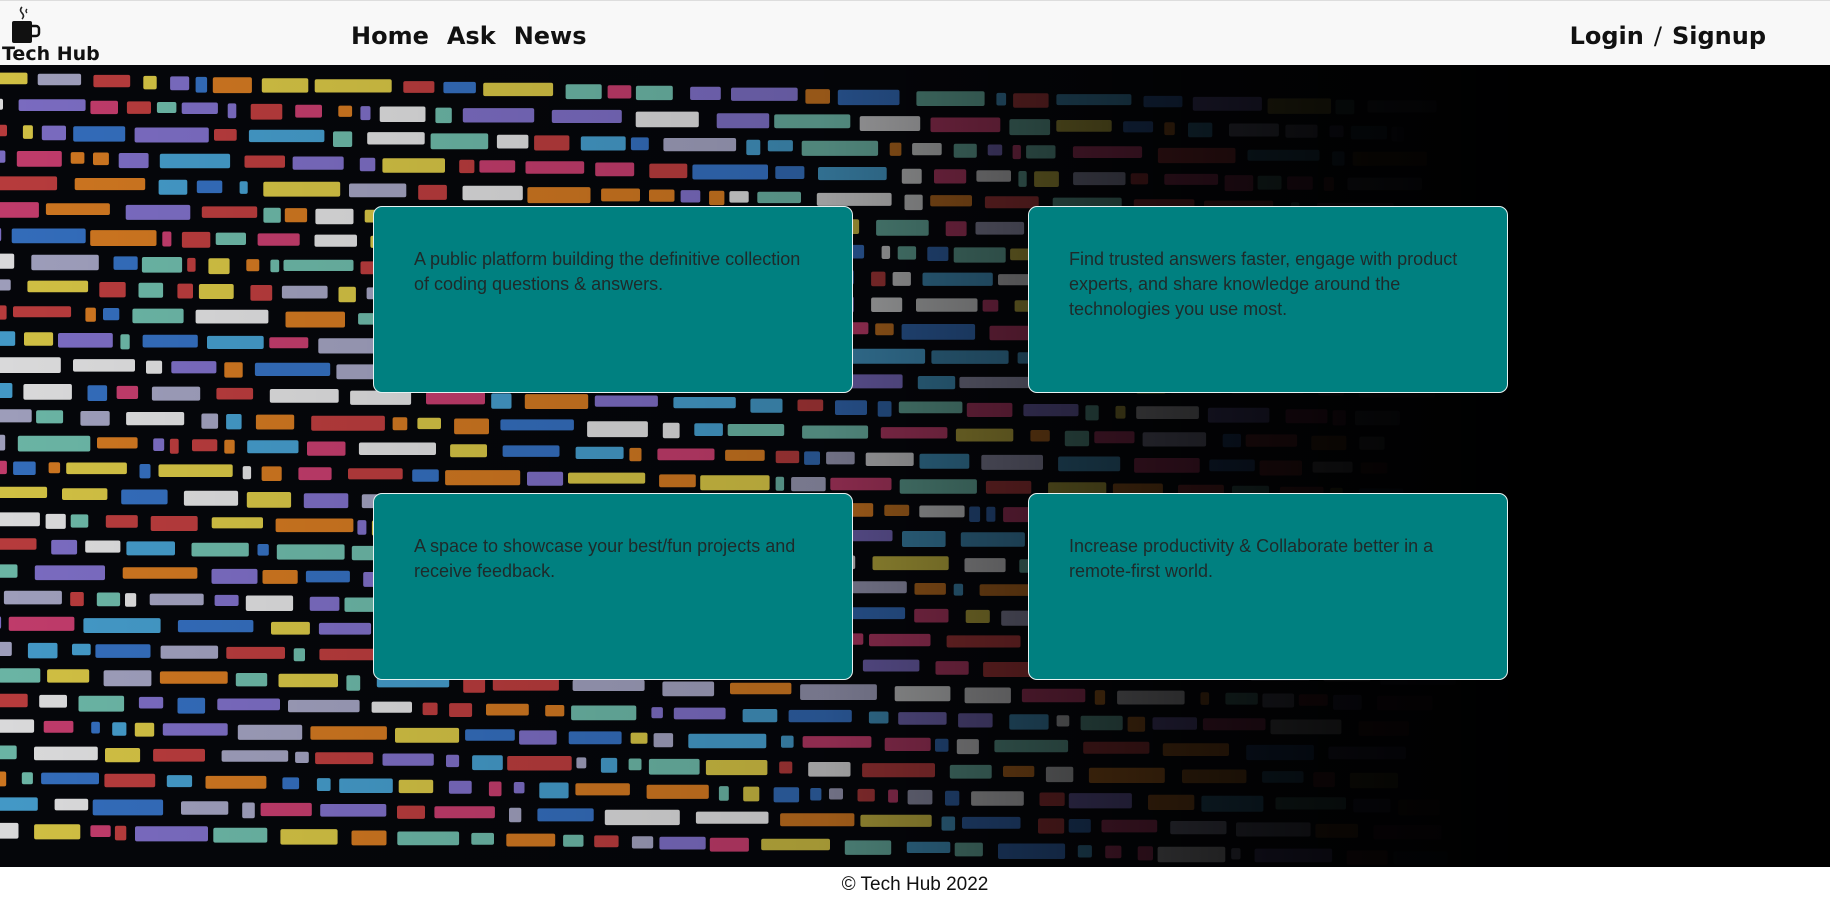  What do you see at coordinates (52, 34) in the screenshot?
I see `brand: Tech Hub` at bounding box center [52, 34].